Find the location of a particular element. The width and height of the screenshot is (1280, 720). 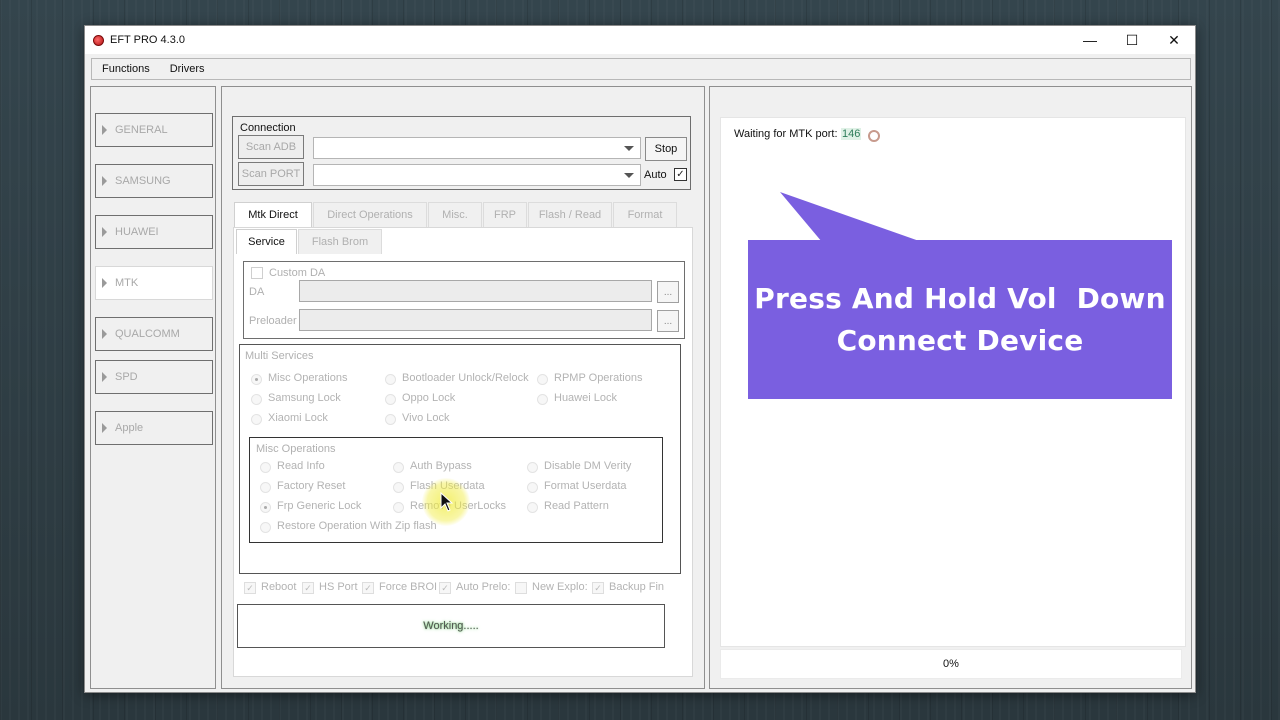

misc-operations-label: Misc Operations is located at coordinates (308, 378).